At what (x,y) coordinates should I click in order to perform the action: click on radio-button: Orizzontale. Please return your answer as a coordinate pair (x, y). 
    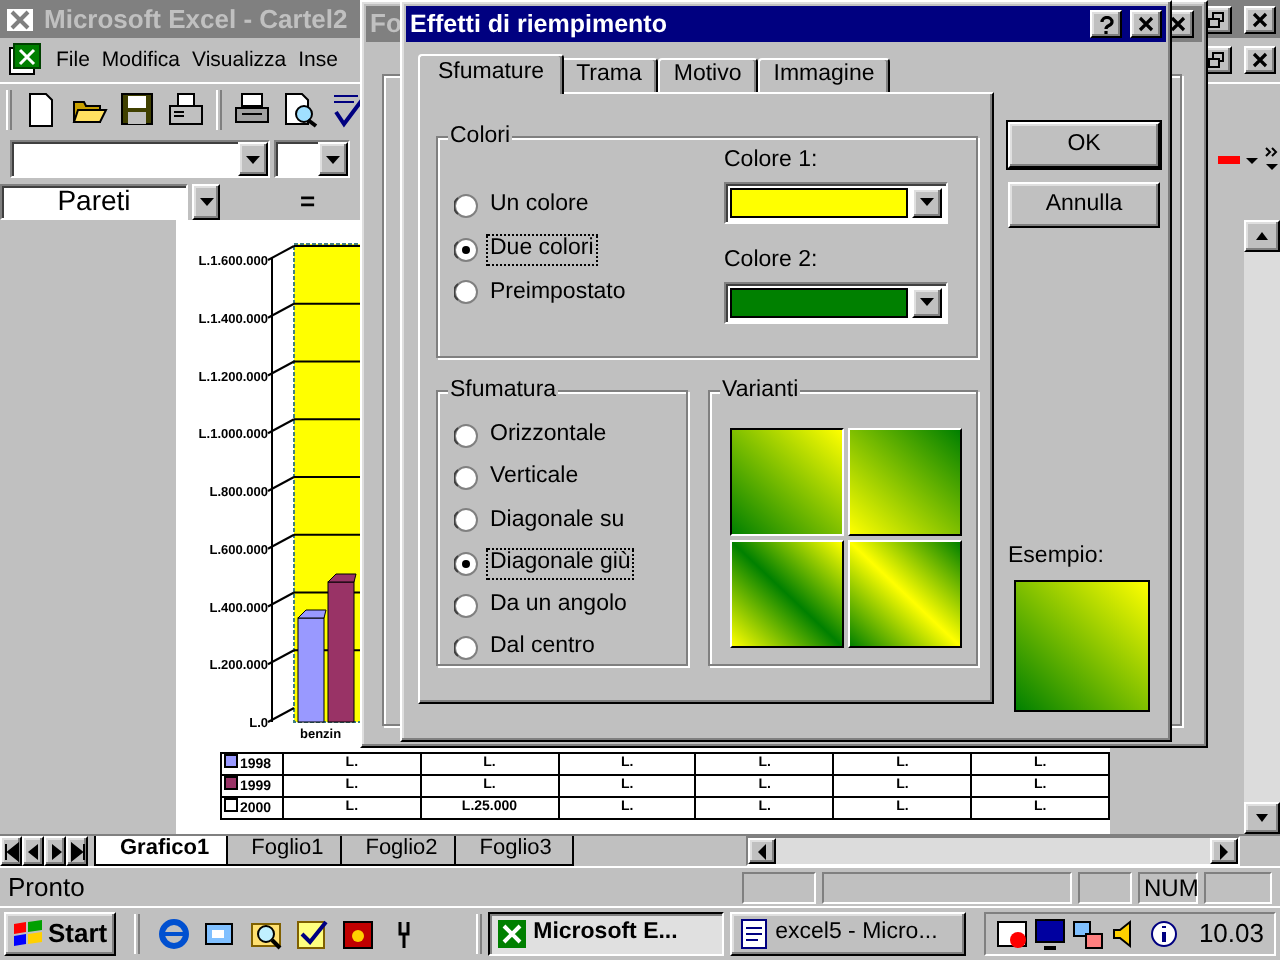
    Looking at the image, I should click on (570, 436).